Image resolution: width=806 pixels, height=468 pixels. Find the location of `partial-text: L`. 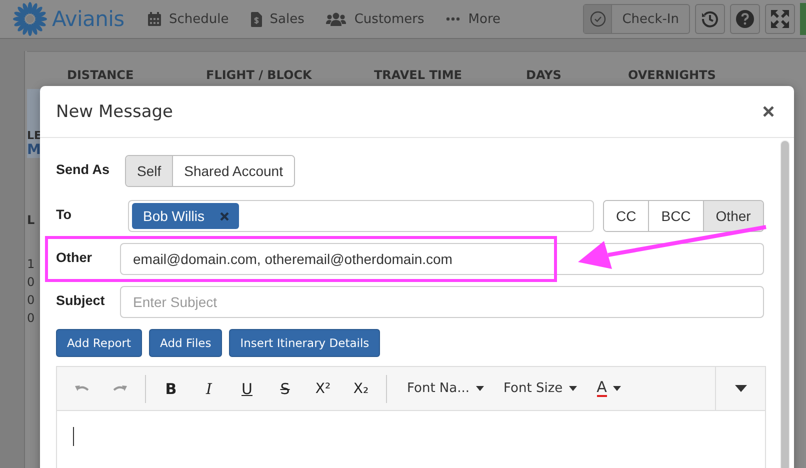

partial-text: L is located at coordinates (31, 220).